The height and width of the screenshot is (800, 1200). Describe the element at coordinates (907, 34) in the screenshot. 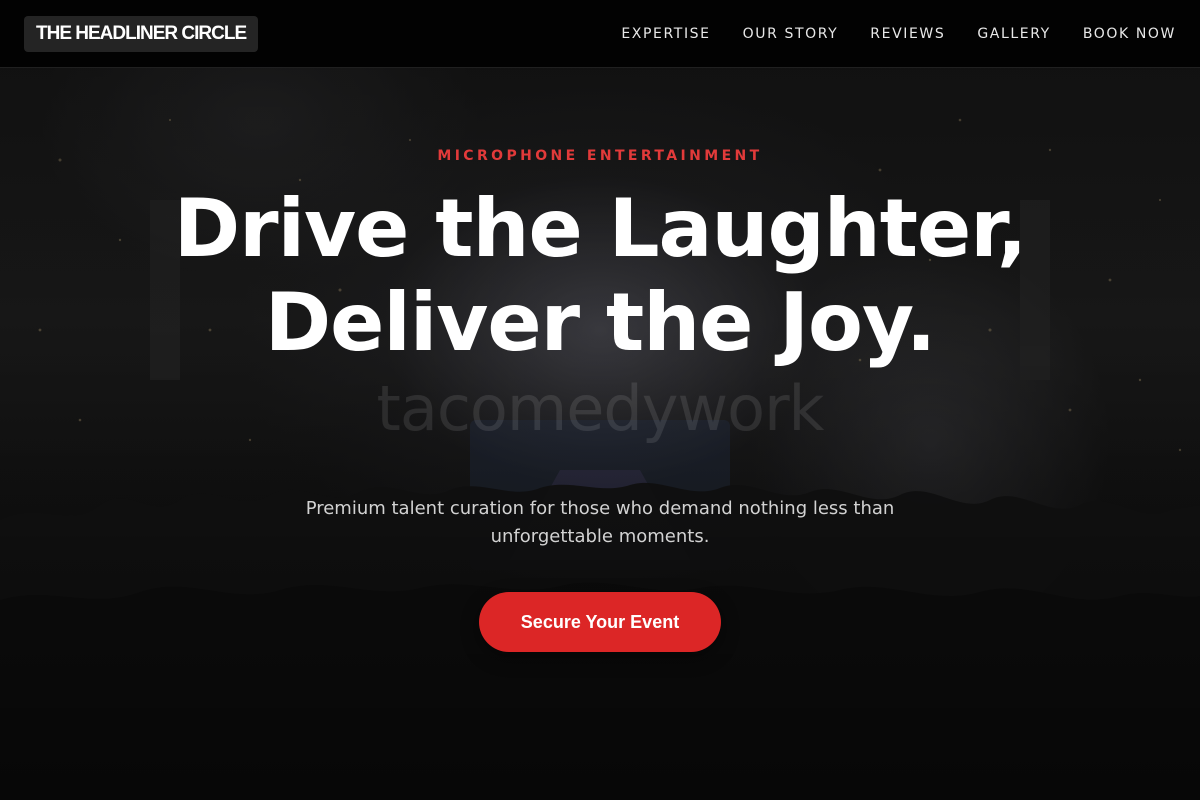

I see `nav-link-reviews: REVIEWS` at that location.